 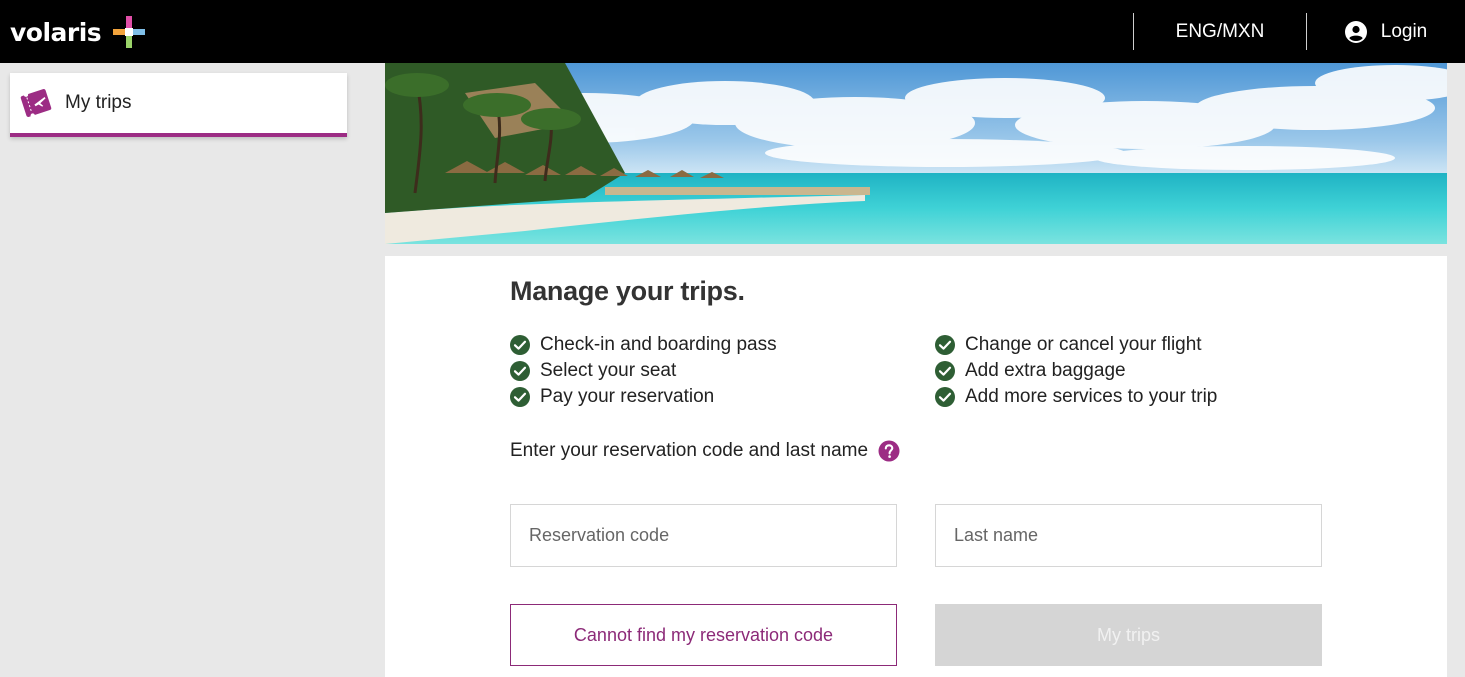 I want to click on feature-item: Add more services to your trip, so click(x=1076, y=397).